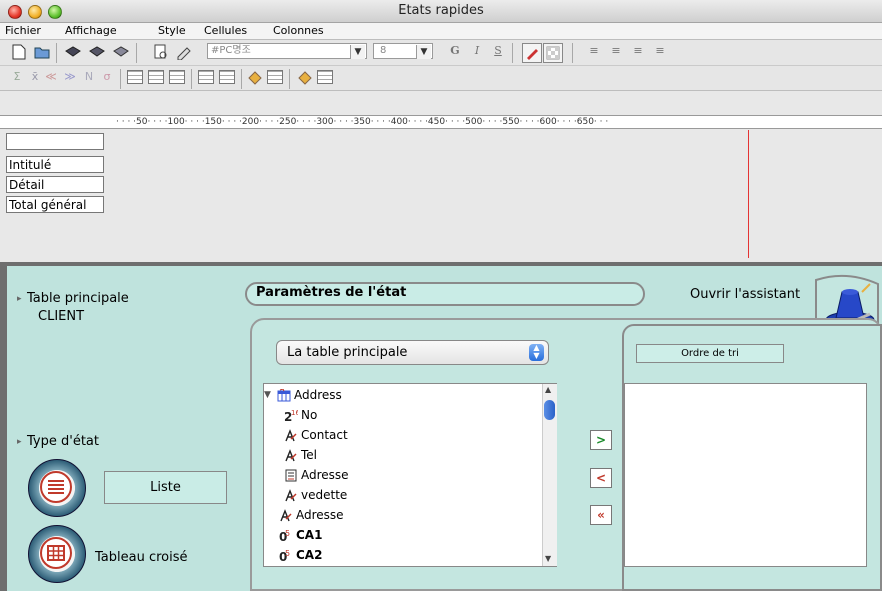  What do you see at coordinates (55, 184) in the screenshot?
I see `report-row-detail: Détail` at bounding box center [55, 184].